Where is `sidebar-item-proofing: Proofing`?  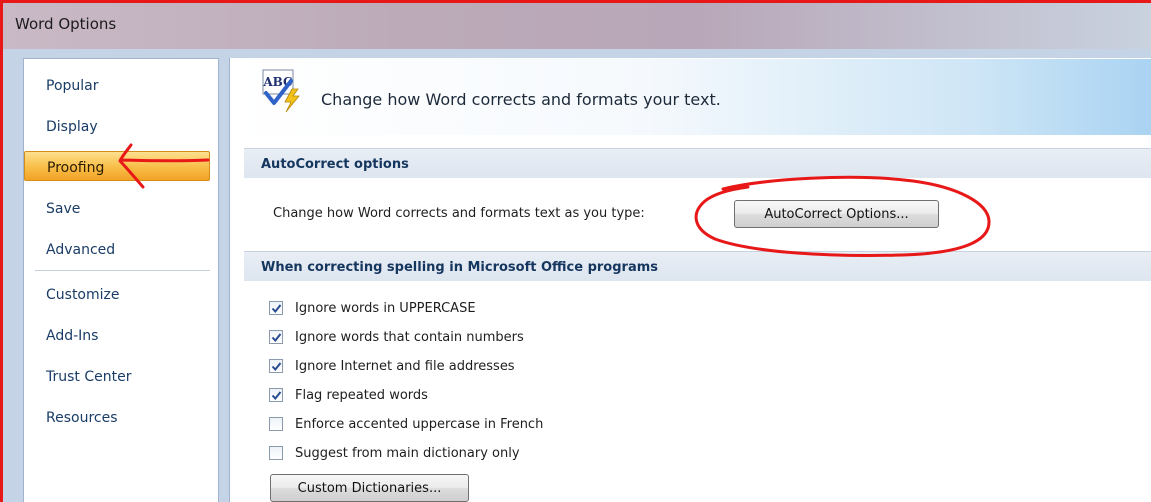 sidebar-item-proofing: Proofing is located at coordinates (117, 166).